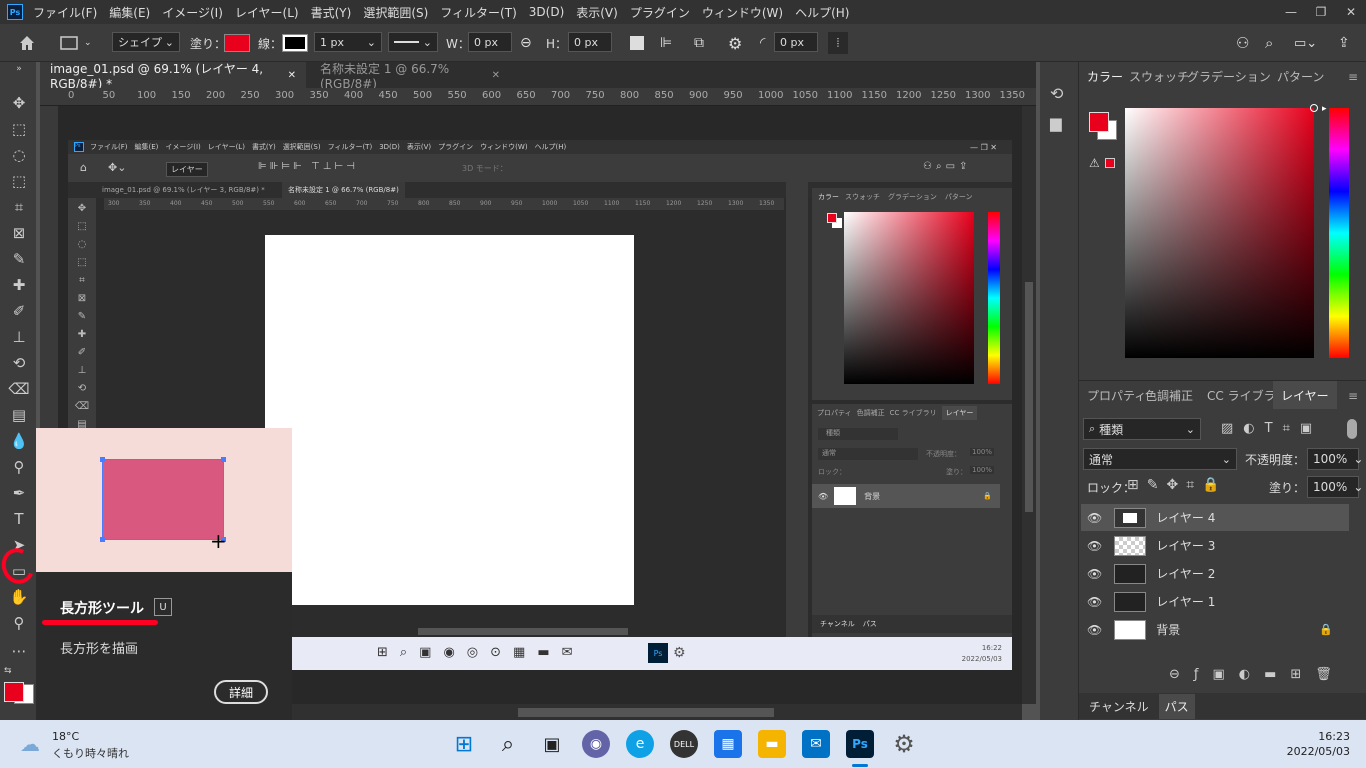  What do you see at coordinates (772, 744) in the screenshot?
I see `folder-icon: ▬` at bounding box center [772, 744].